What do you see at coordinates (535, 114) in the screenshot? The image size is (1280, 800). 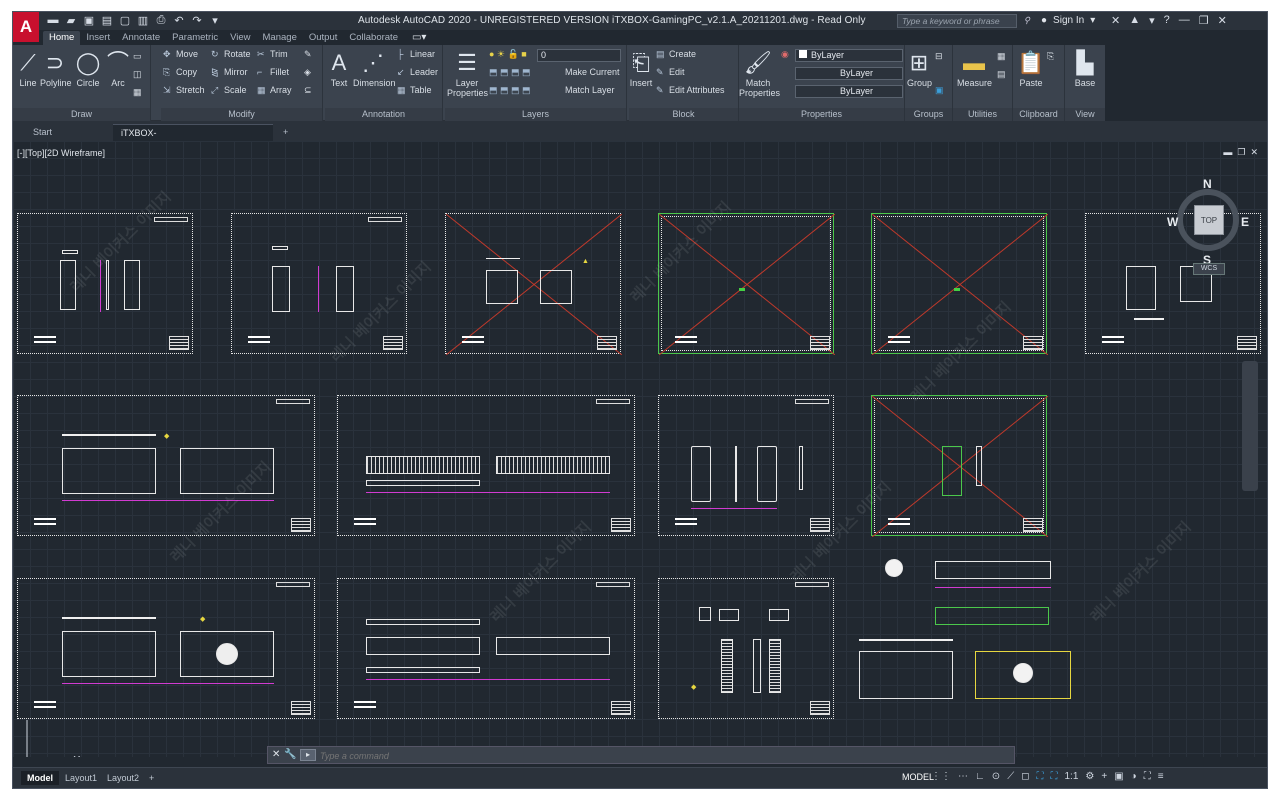 I see `panel-title-layers: Layers` at bounding box center [535, 114].